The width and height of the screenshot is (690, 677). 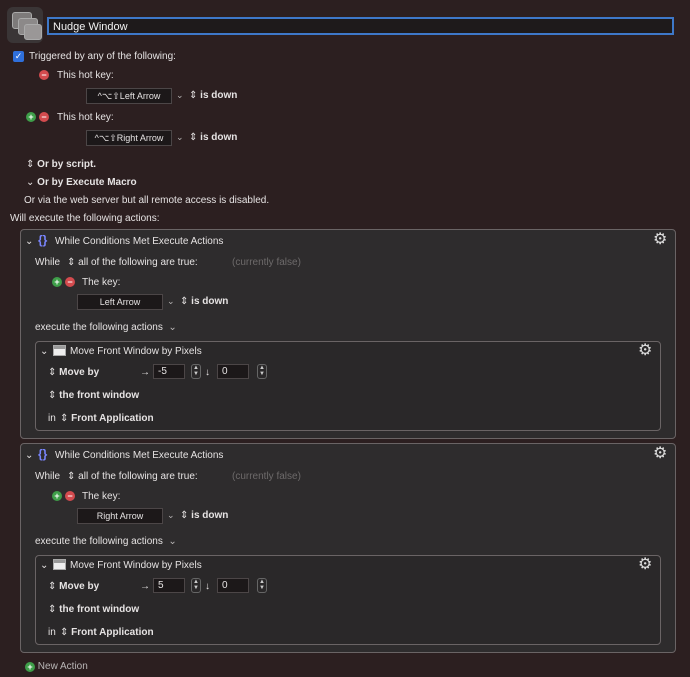 What do you see at coordinates (102, 56) in the screenshot?
I see `trigger-heading: Triggered by any of the following:` at bounding box center [102, 56].